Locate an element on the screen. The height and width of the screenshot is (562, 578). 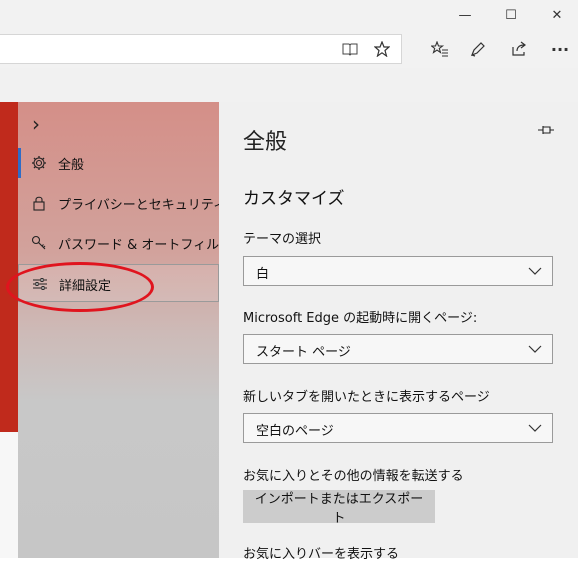
minimize-button: — is located at coordinates (465, 15).